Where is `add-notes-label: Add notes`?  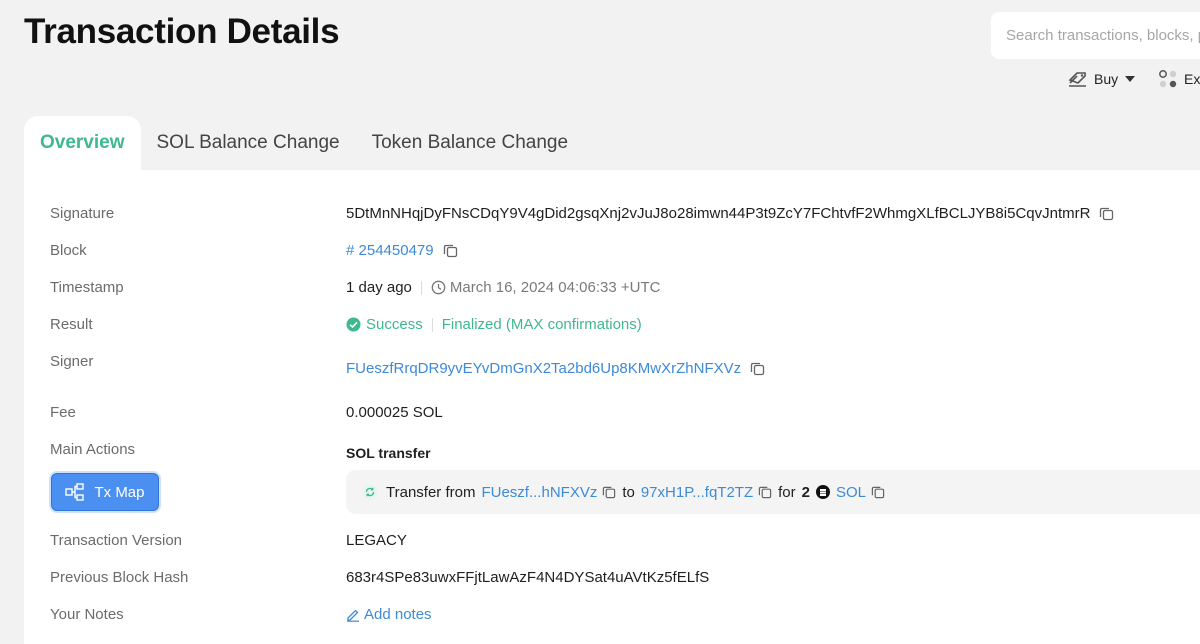
add-notes-label: Add notes is located at coordinates (398, 614).